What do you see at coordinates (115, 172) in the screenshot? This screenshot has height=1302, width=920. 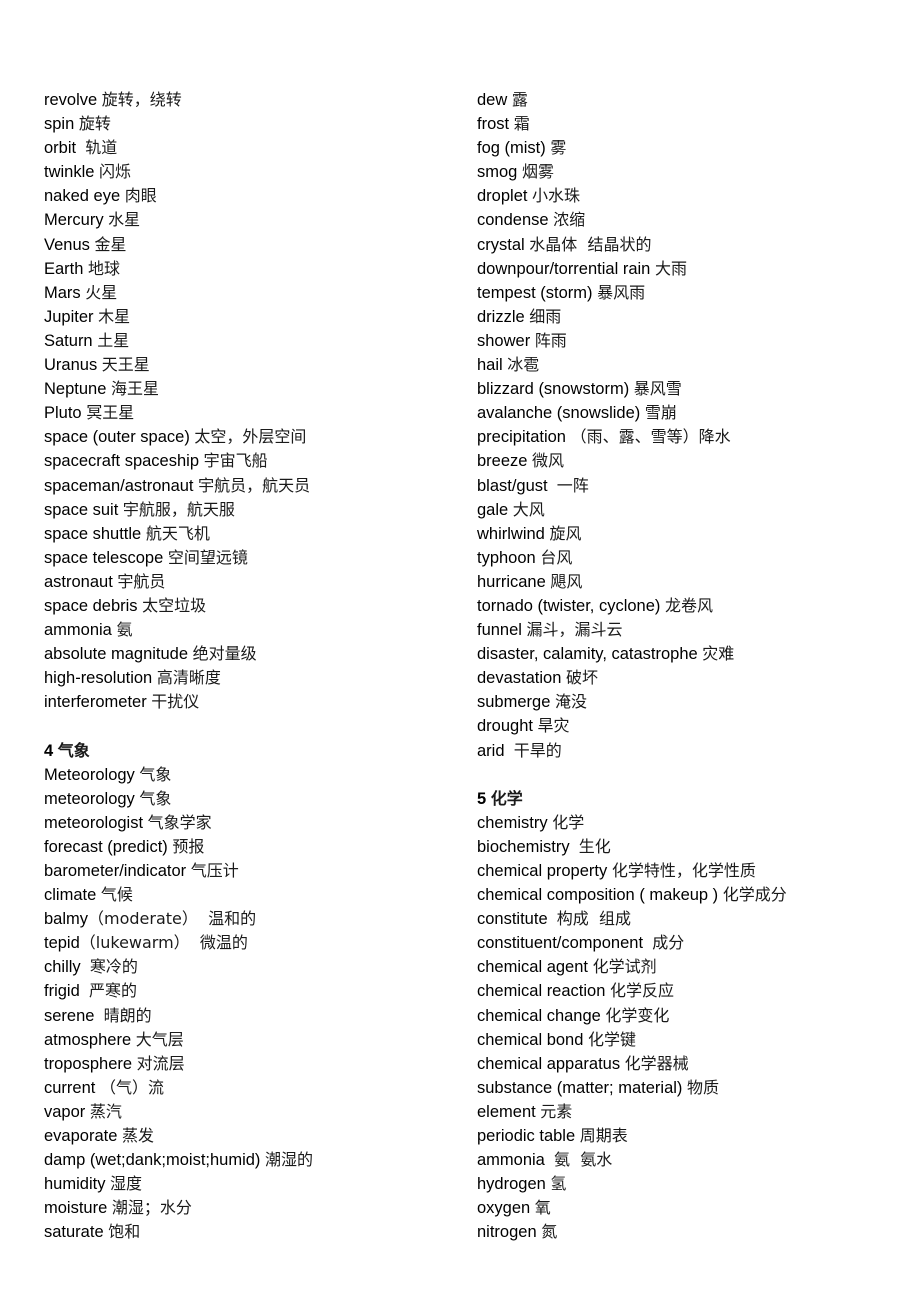 I see `chinese-translation: 闪烁` at bounding box center [115, 172].